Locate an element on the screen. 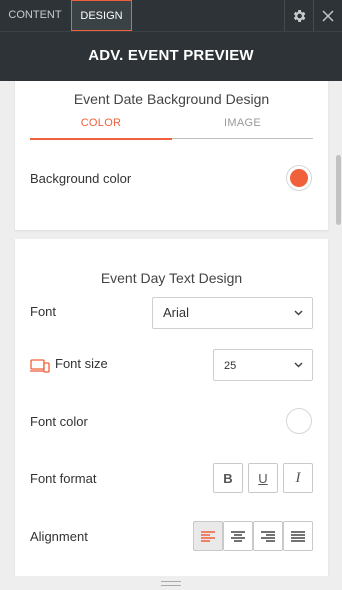  align-right-button is located at coordinates (268, 536).